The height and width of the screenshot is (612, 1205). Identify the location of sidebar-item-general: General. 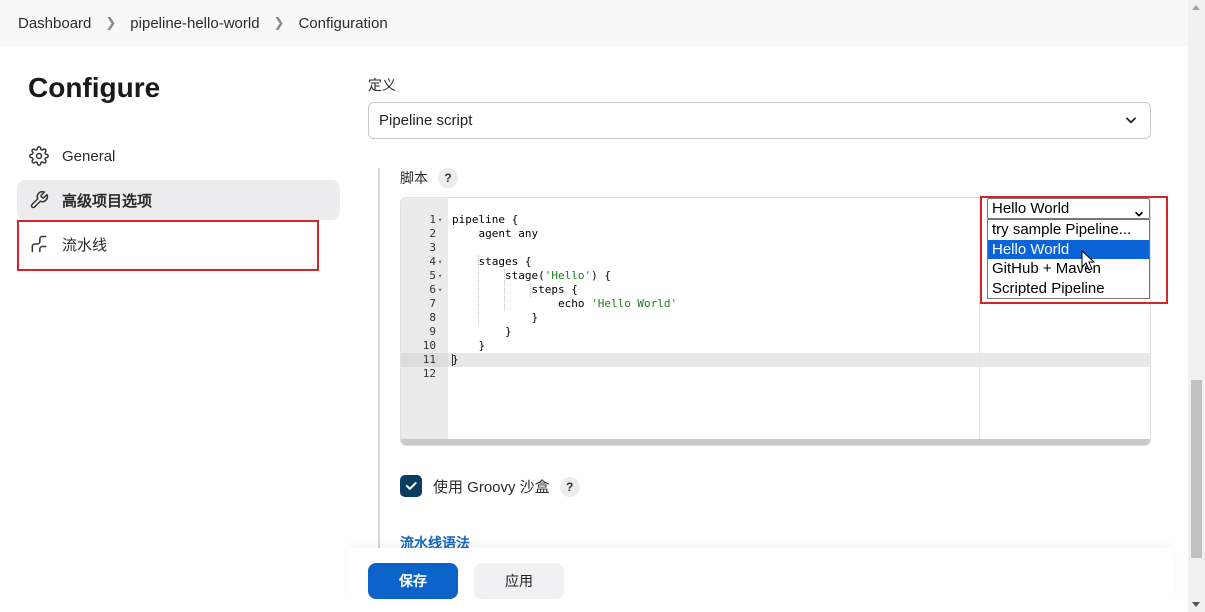
(178, 156).